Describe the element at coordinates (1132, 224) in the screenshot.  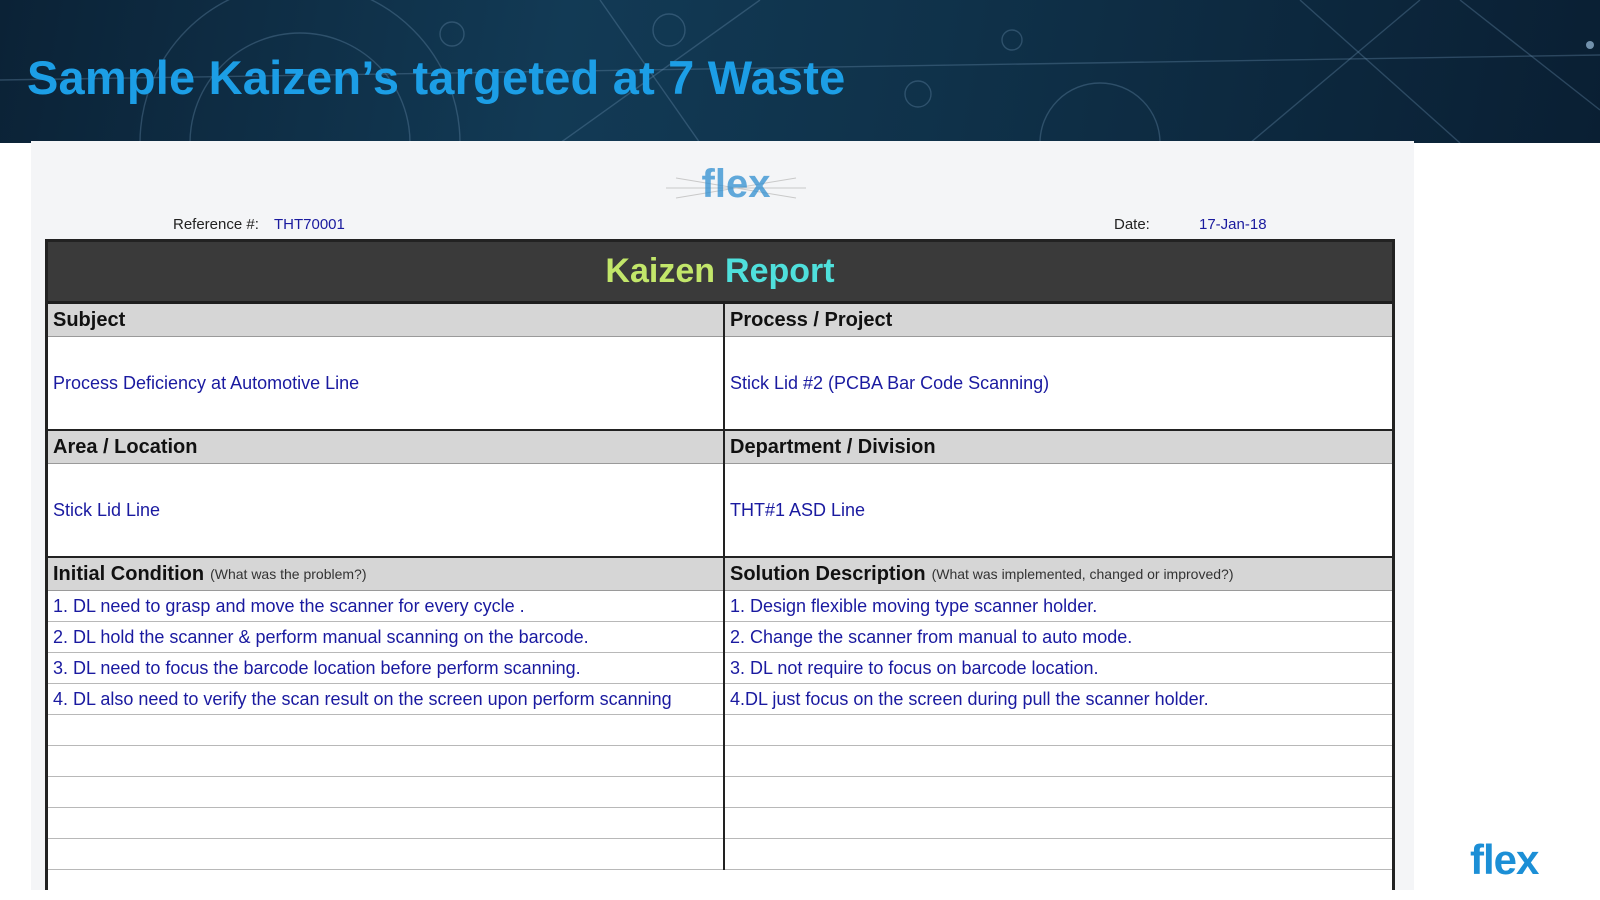
I see `date-label: Date:` at that location.